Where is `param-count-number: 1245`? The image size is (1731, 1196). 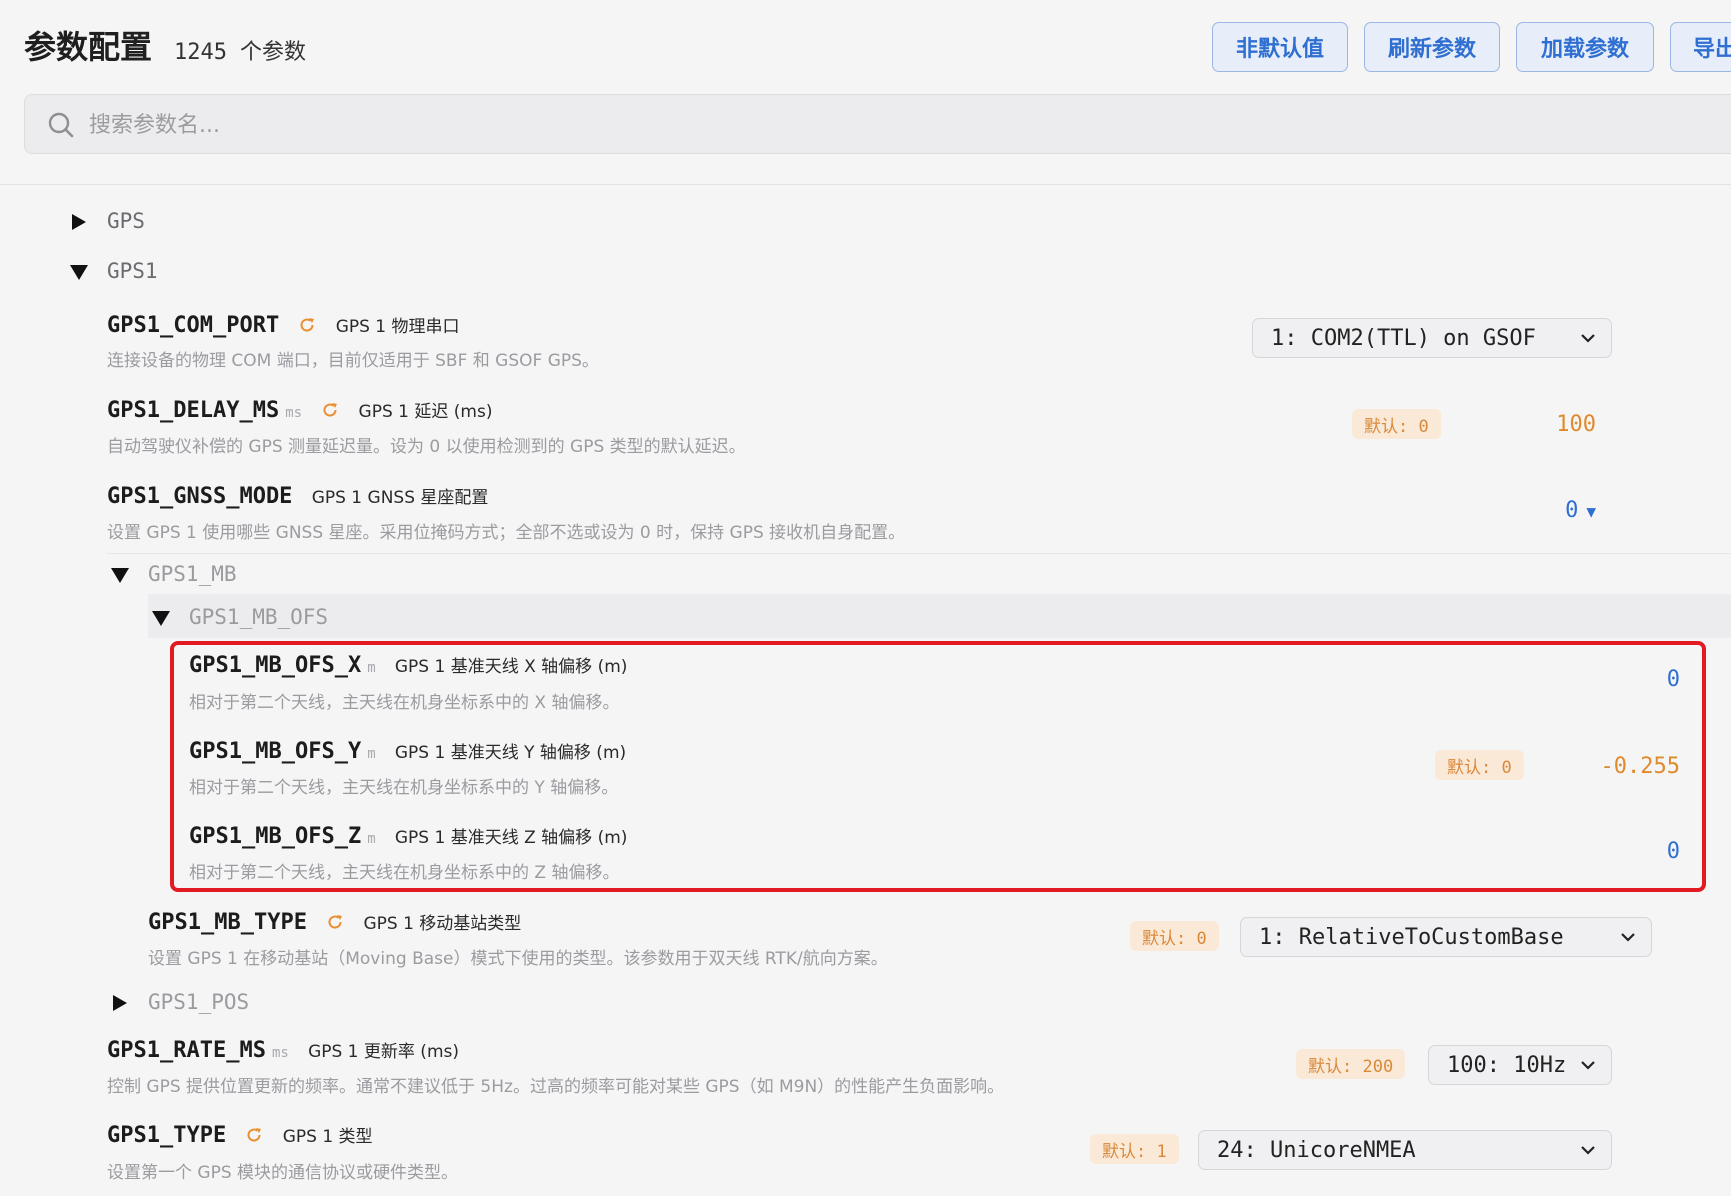 param-count-number: 1245 is located at coordinates (200, 52).